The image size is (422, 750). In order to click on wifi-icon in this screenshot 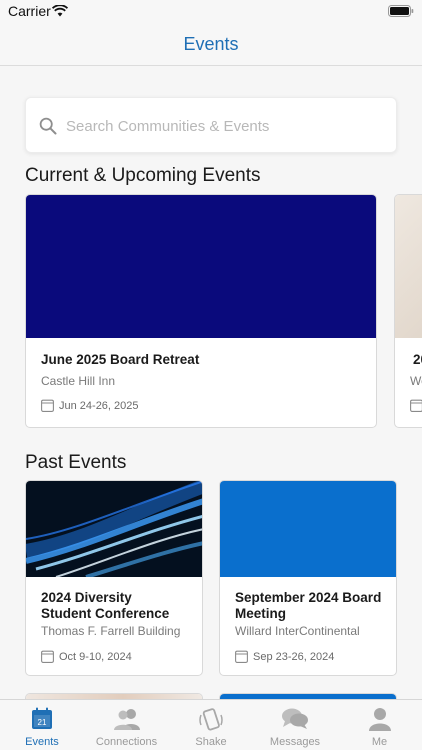, I will do `click(60, 13)`.